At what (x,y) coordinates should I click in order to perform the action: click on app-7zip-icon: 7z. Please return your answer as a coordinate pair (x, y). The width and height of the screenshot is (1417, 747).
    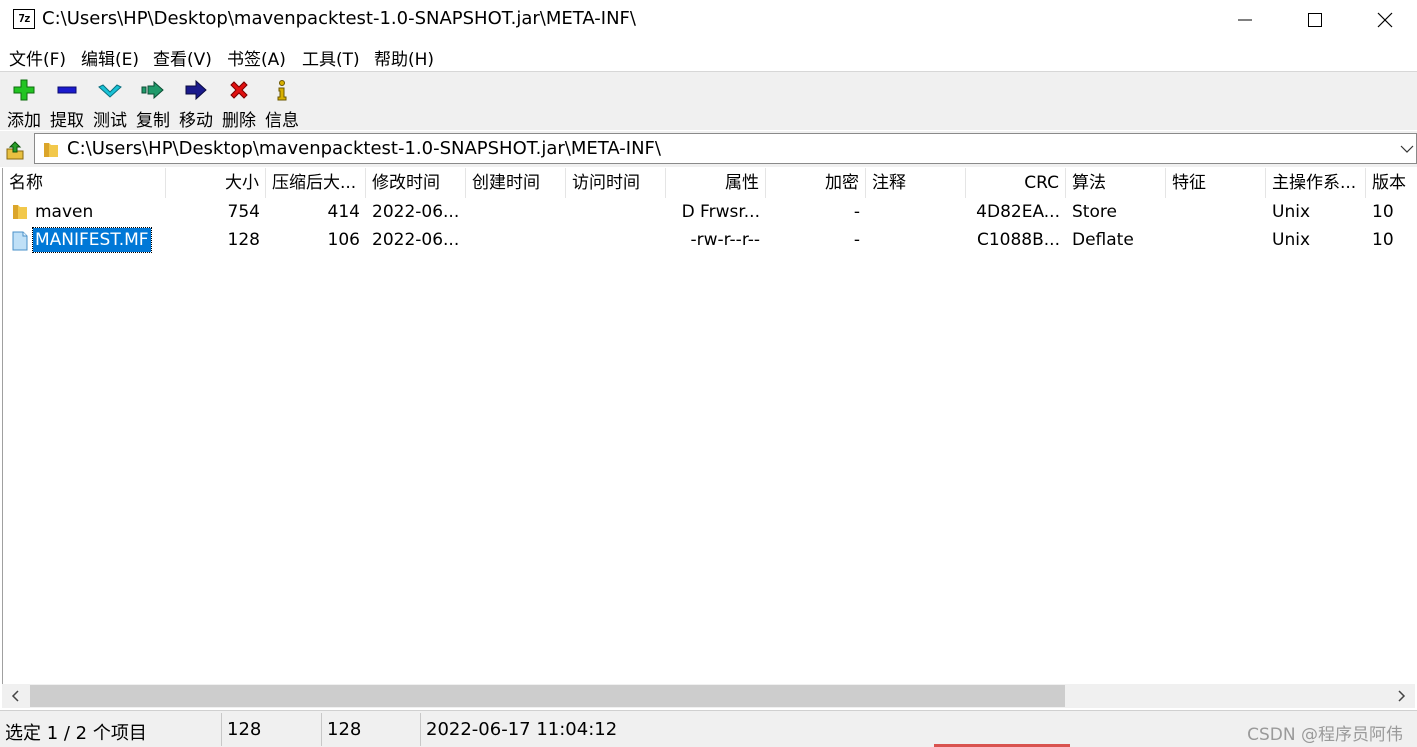
    Looking at the image, I should click on (24, 19).